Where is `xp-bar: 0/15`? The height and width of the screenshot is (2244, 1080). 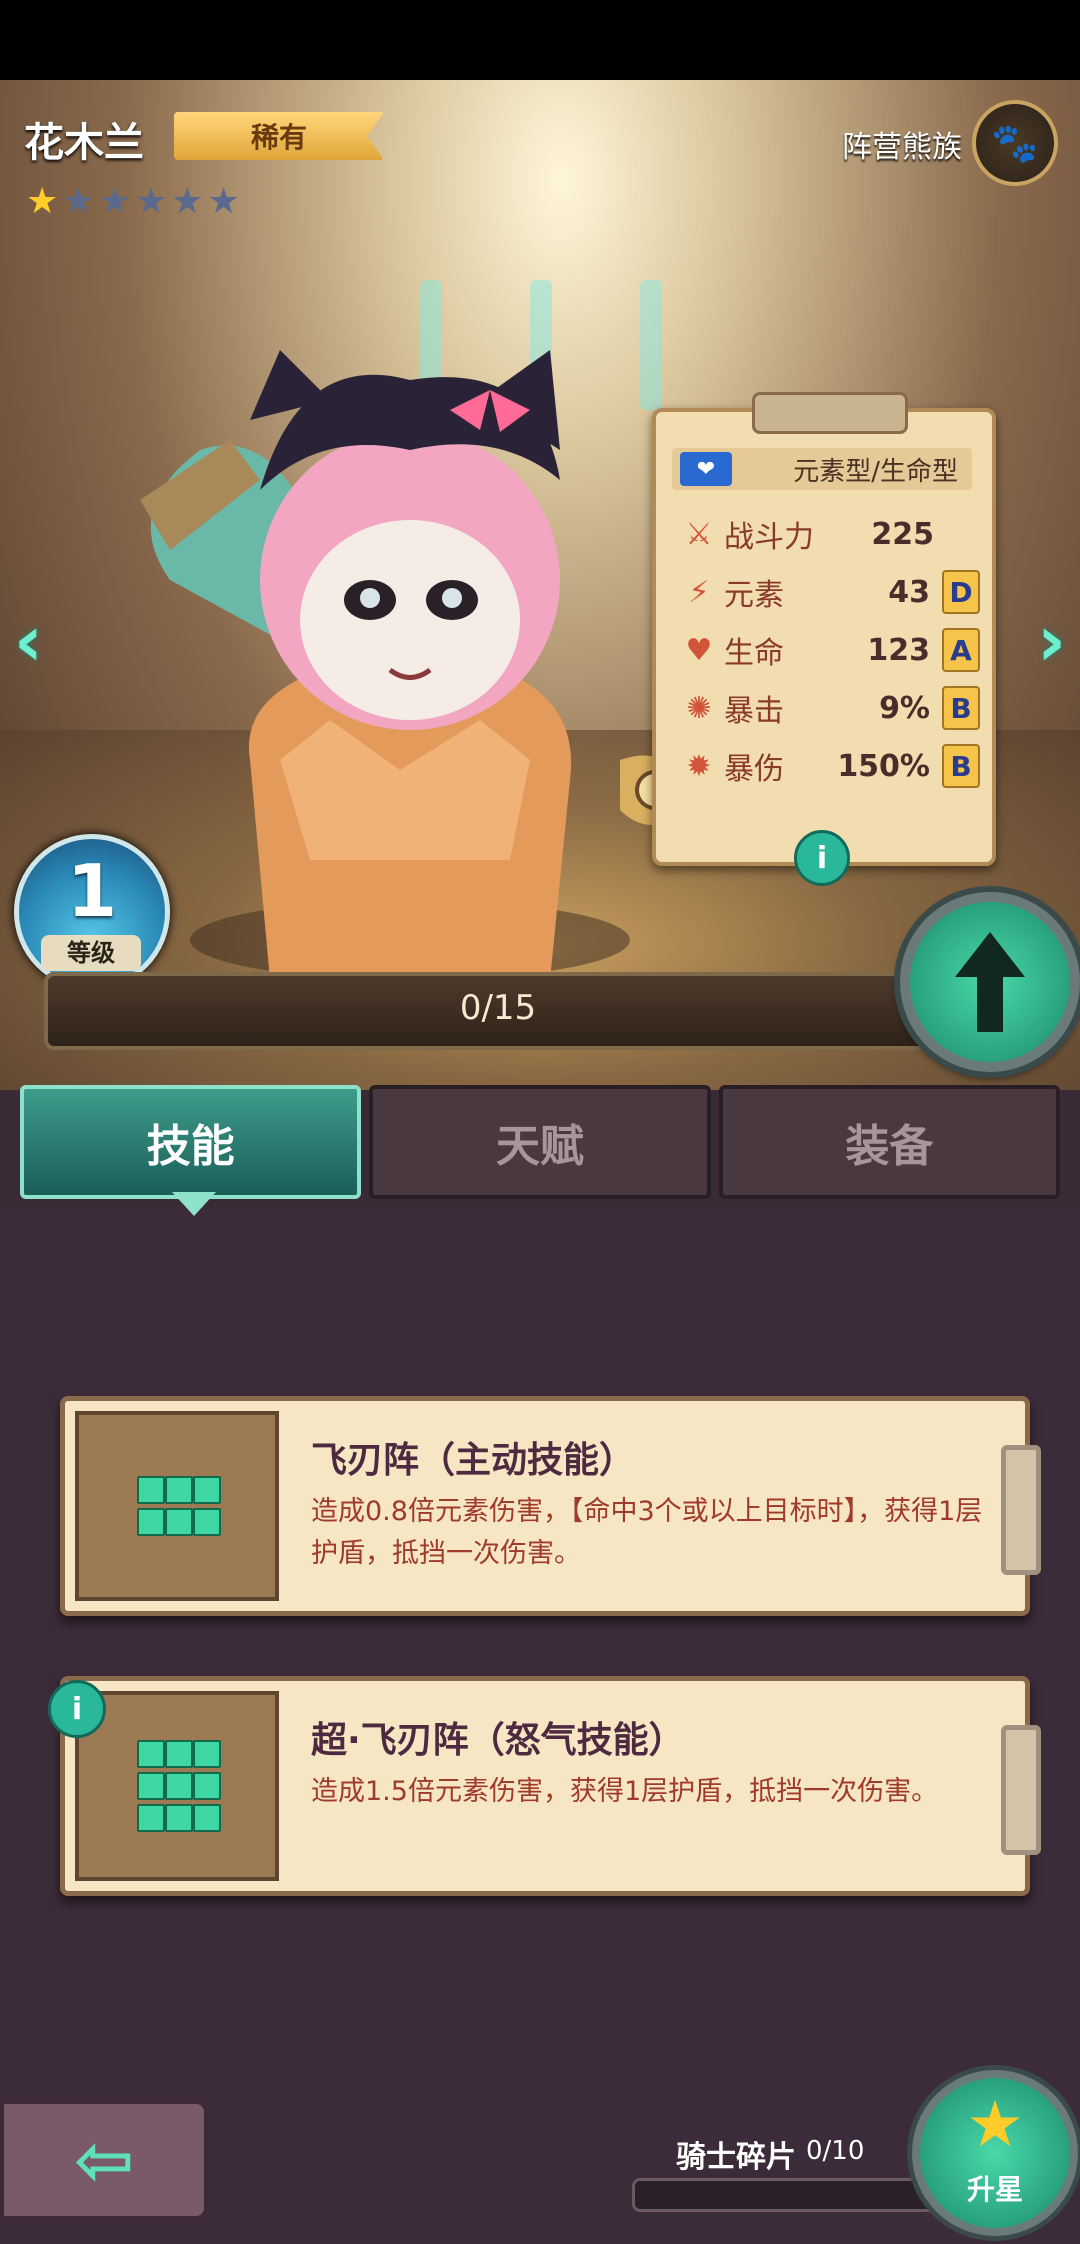
xp-bar: 0/15 is located at coordinates (498, 1011).